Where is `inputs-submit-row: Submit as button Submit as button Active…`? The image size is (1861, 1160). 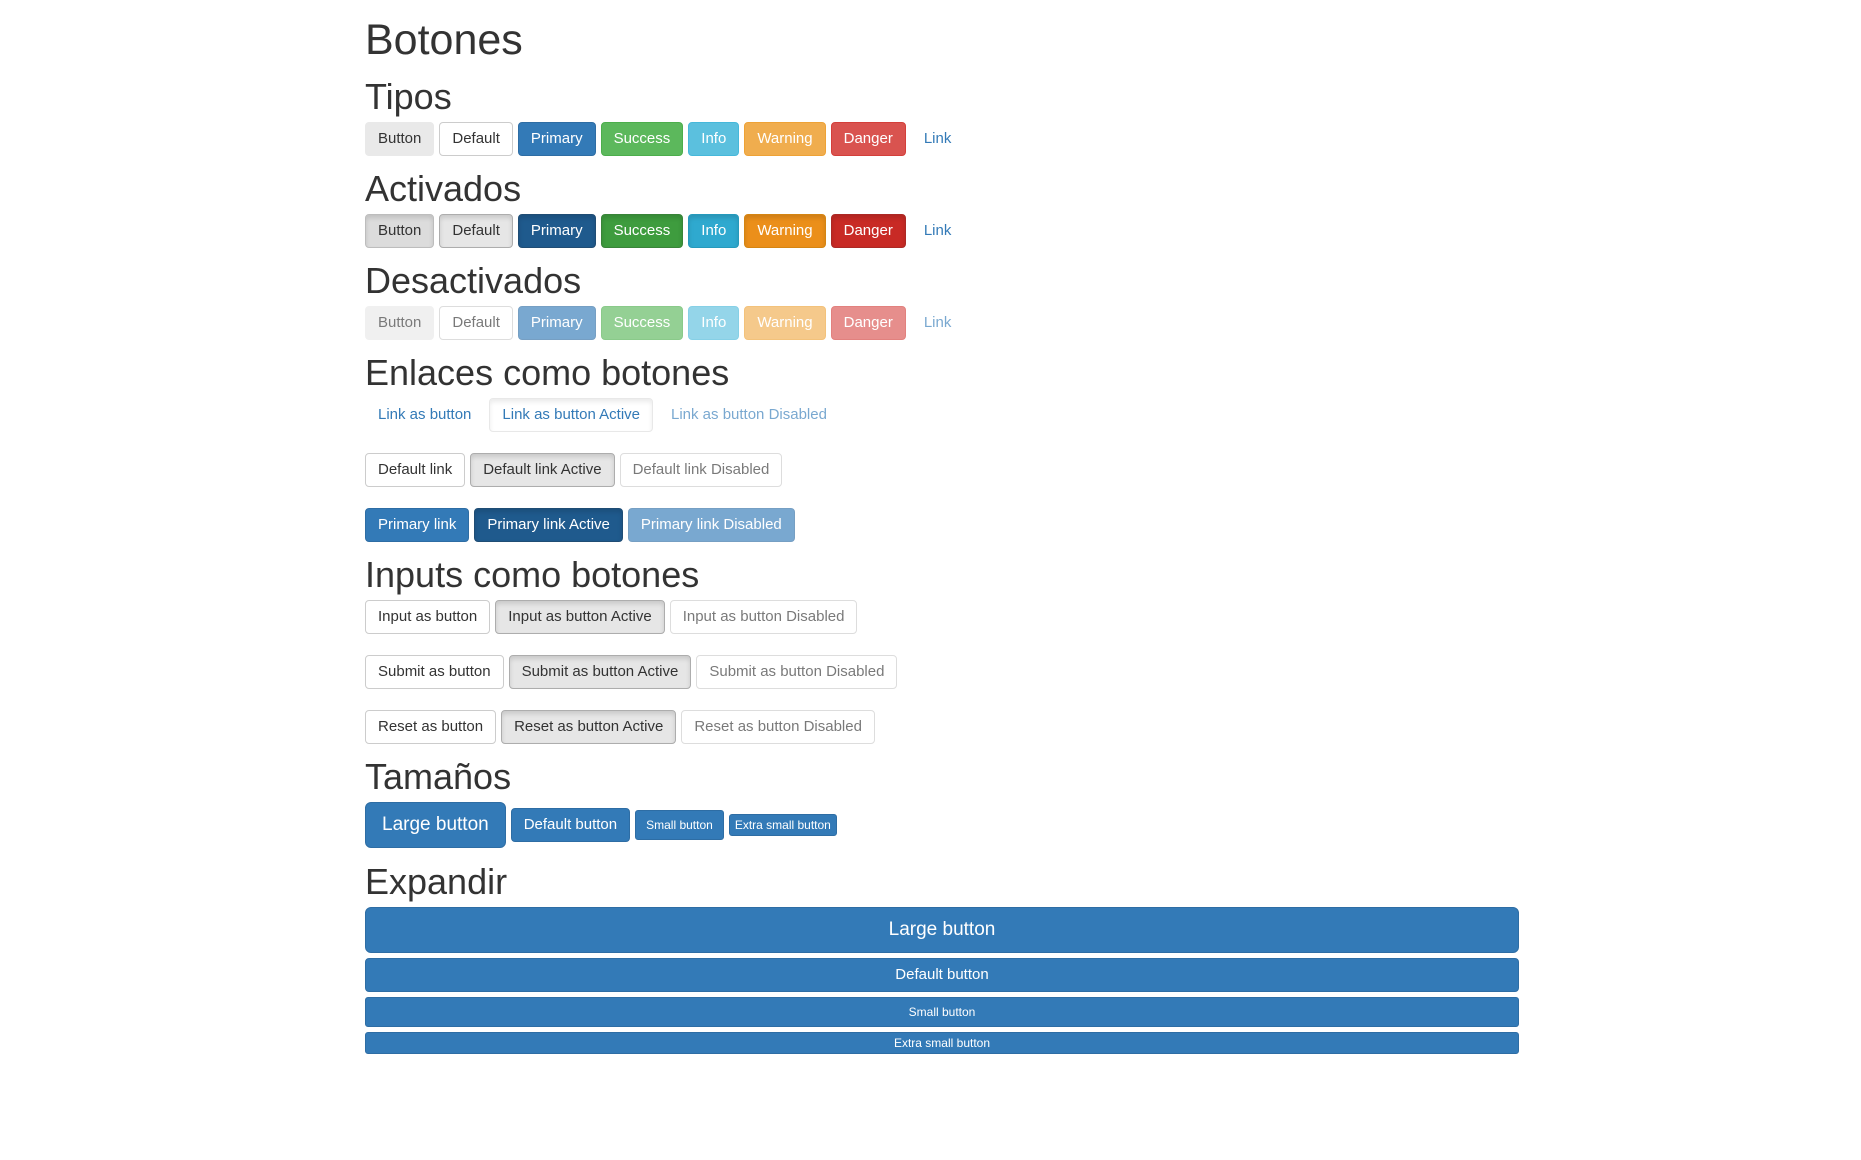
inputs-submit-row: Submit as button Submit as button Active… is located at coordinates (942, 672).